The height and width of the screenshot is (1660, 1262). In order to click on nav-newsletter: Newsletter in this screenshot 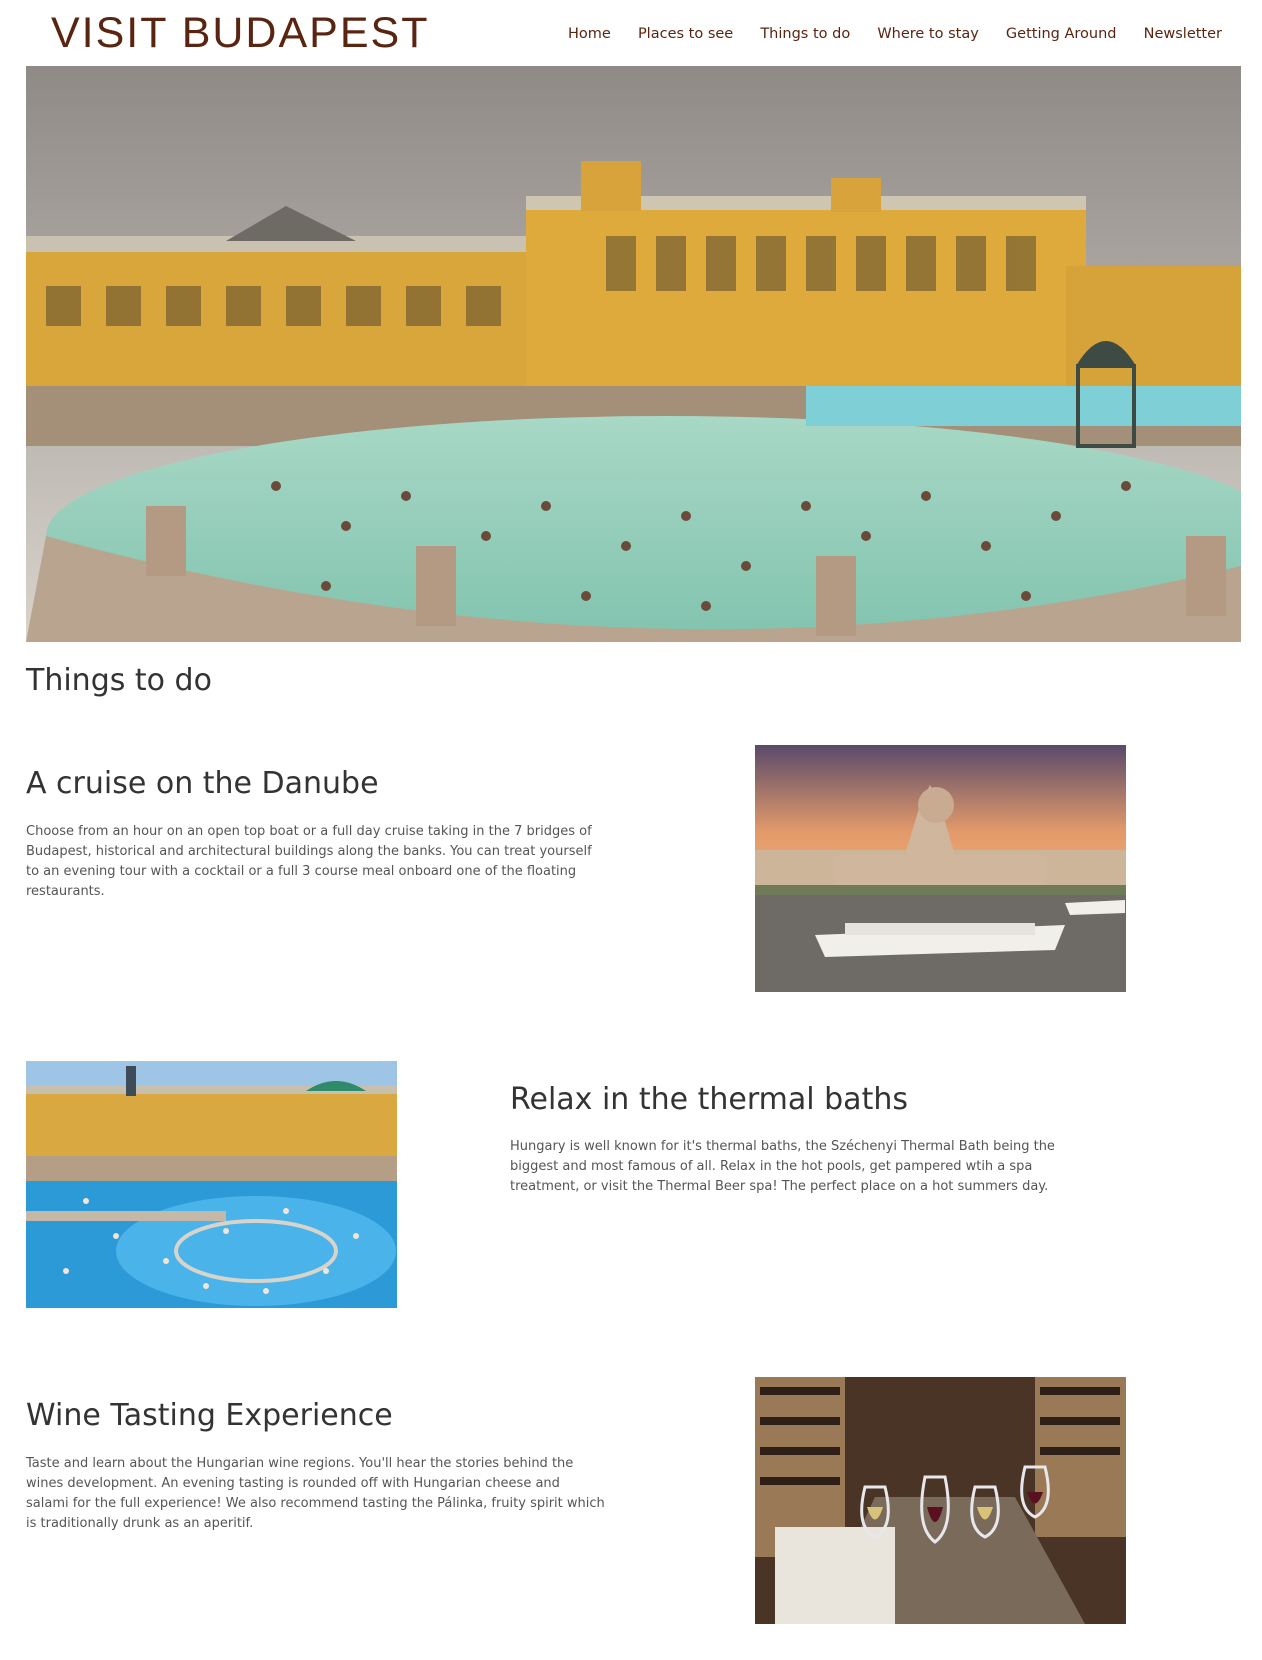, I will do `click(1183, 34)`.